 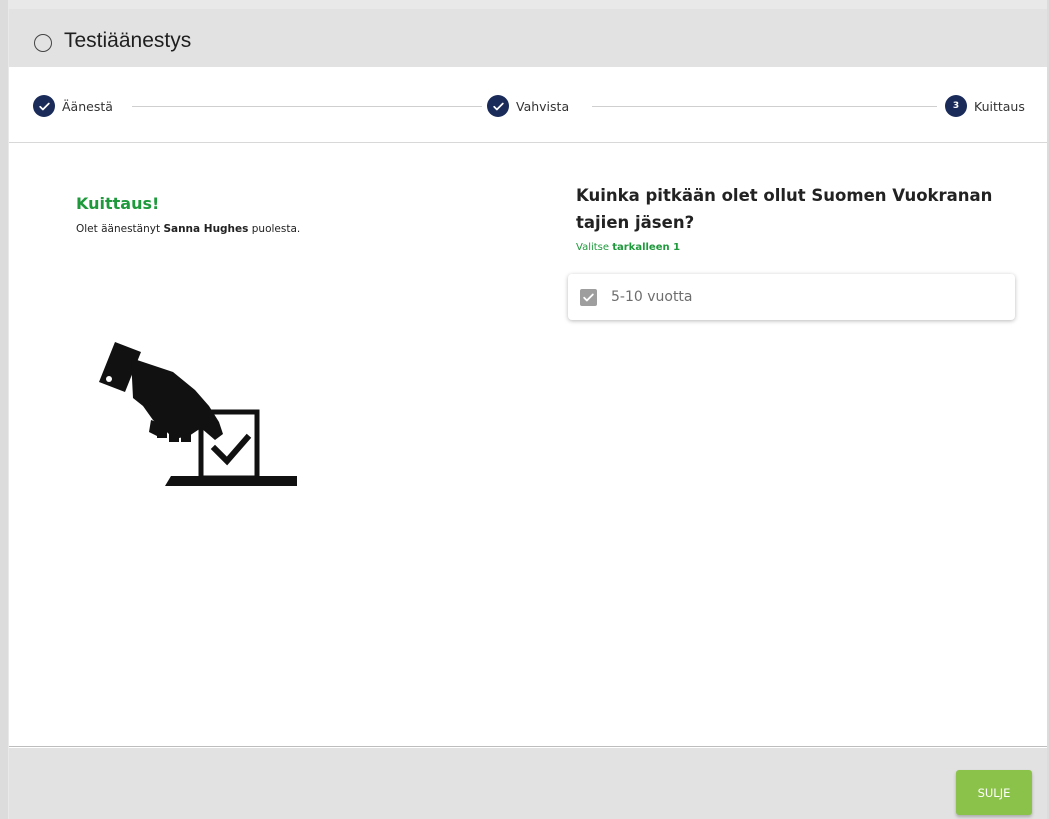 I want to click on option-label: 5-10 vuotta, so click(x=652, y=297).